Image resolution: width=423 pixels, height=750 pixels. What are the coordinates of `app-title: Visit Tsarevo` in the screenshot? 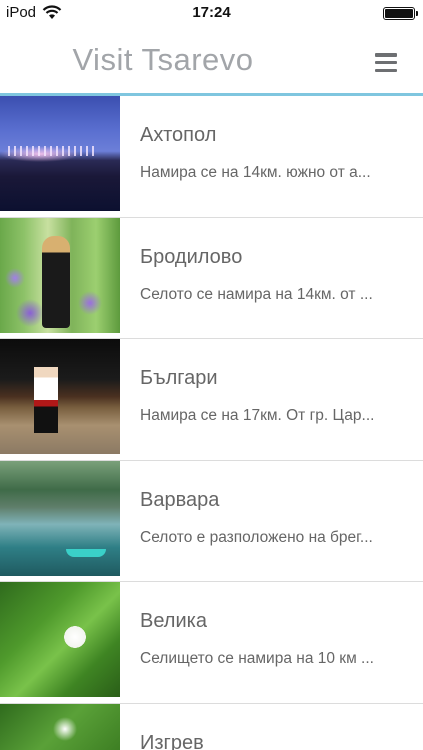 It's located at (163, 59).